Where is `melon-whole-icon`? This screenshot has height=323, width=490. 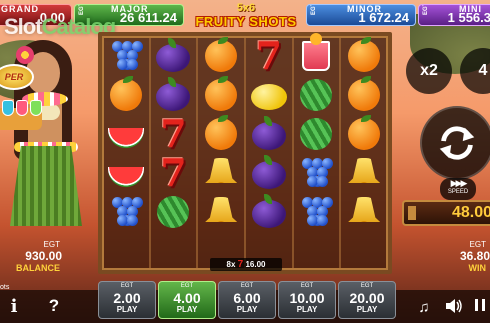 melon-whole-icon is located at coordinates (316, 133).